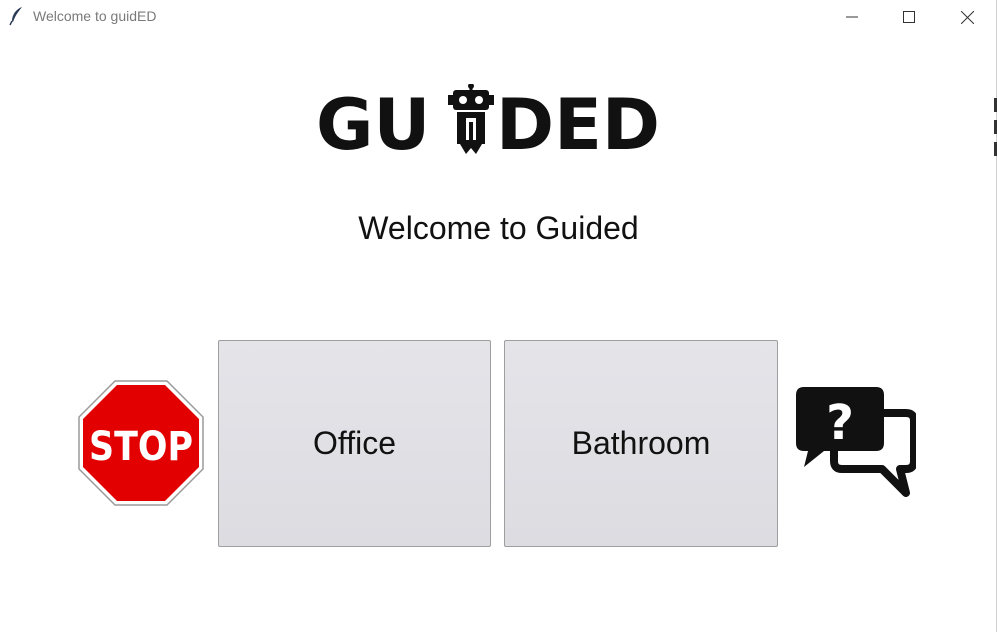  I want to click on minimize-icon, so click(852, 17).